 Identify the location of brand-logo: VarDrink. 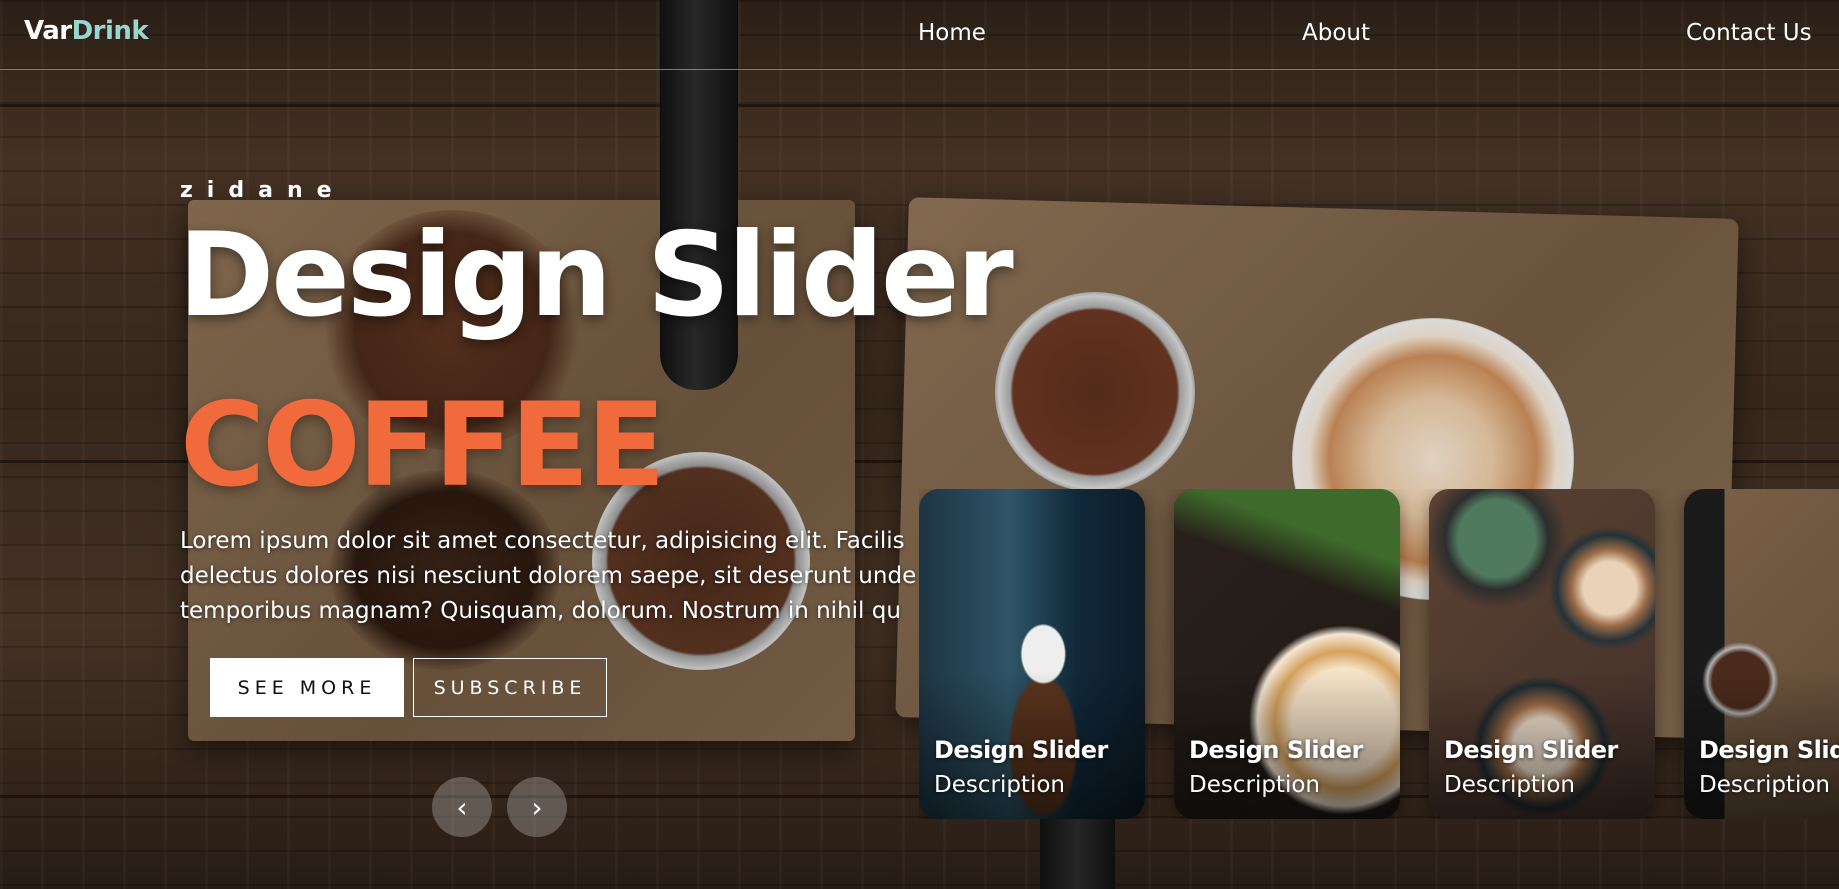
(86, 31).